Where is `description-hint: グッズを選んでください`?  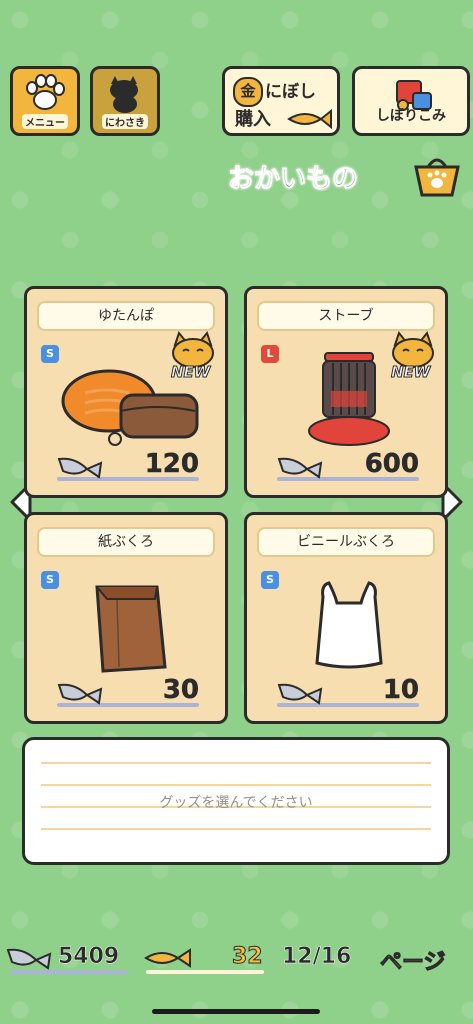 description-hint: グッズを選んでください is located at coordinates (236, 803).